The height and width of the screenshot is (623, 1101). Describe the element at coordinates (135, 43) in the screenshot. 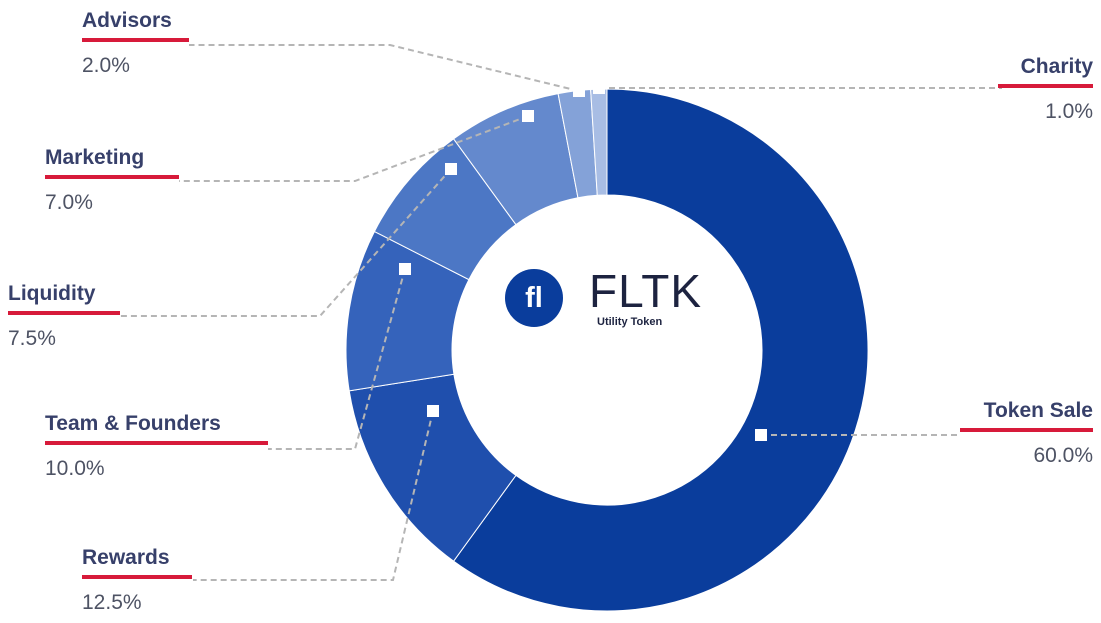

I see `label-advisors: Advisors 2.0%` at that location.